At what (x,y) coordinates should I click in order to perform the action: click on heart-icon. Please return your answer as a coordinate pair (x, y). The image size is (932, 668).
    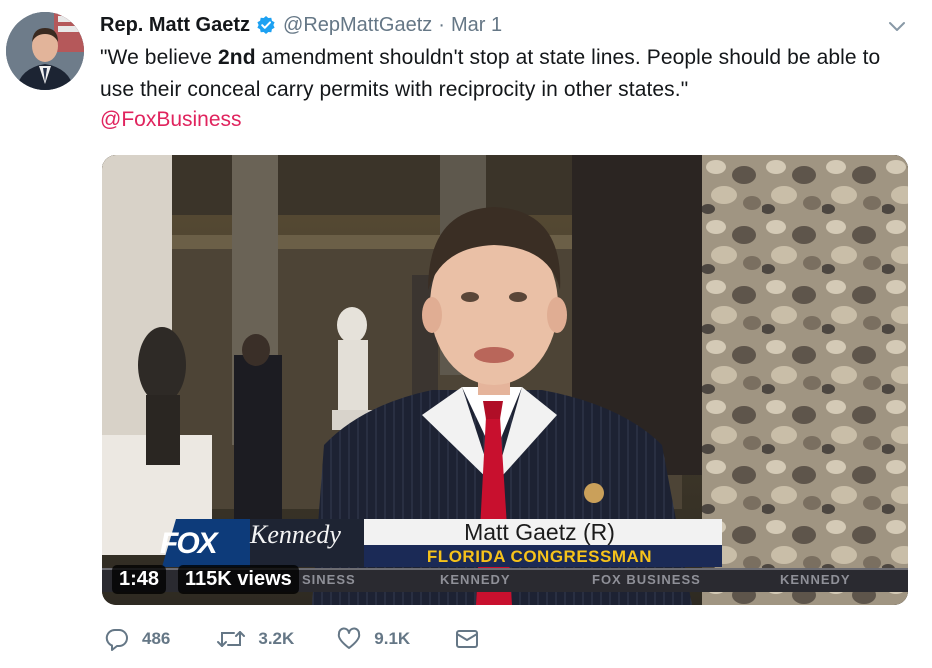
    Looking at the image, I should click on (349, 638).